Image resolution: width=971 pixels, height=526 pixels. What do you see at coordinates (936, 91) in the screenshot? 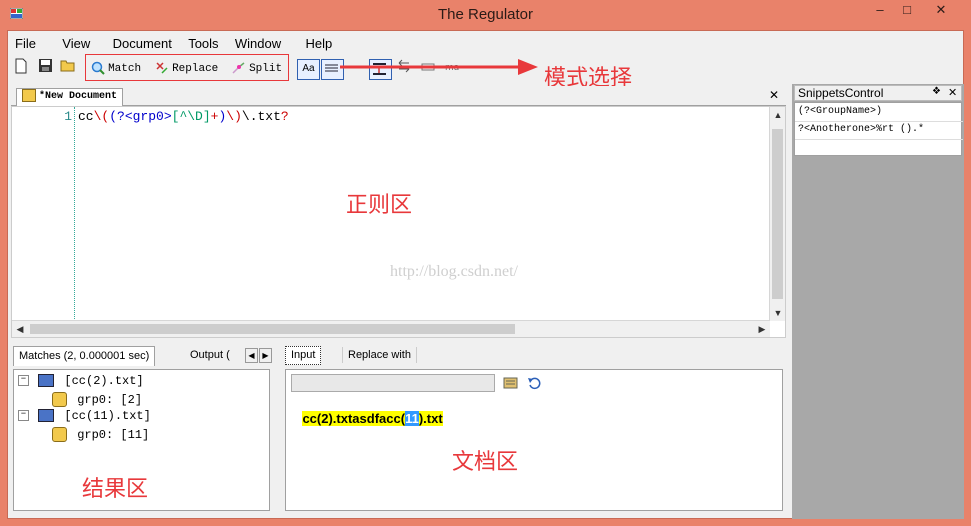
I see `pin-icon: ❖` at bounding box center [936, 91].